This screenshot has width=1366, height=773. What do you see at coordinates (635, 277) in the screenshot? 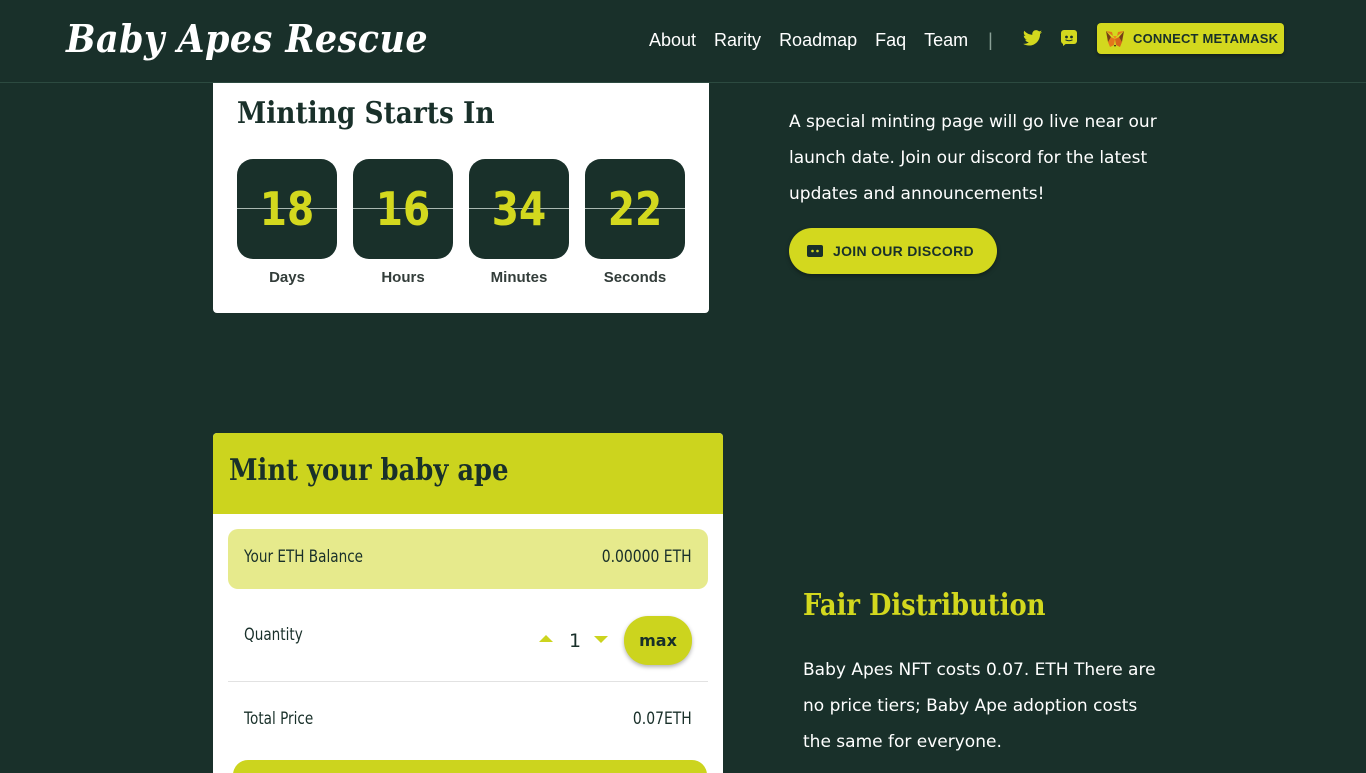
I see `countdown-seconds-label: Seconds` at bounding box center [635, 277].